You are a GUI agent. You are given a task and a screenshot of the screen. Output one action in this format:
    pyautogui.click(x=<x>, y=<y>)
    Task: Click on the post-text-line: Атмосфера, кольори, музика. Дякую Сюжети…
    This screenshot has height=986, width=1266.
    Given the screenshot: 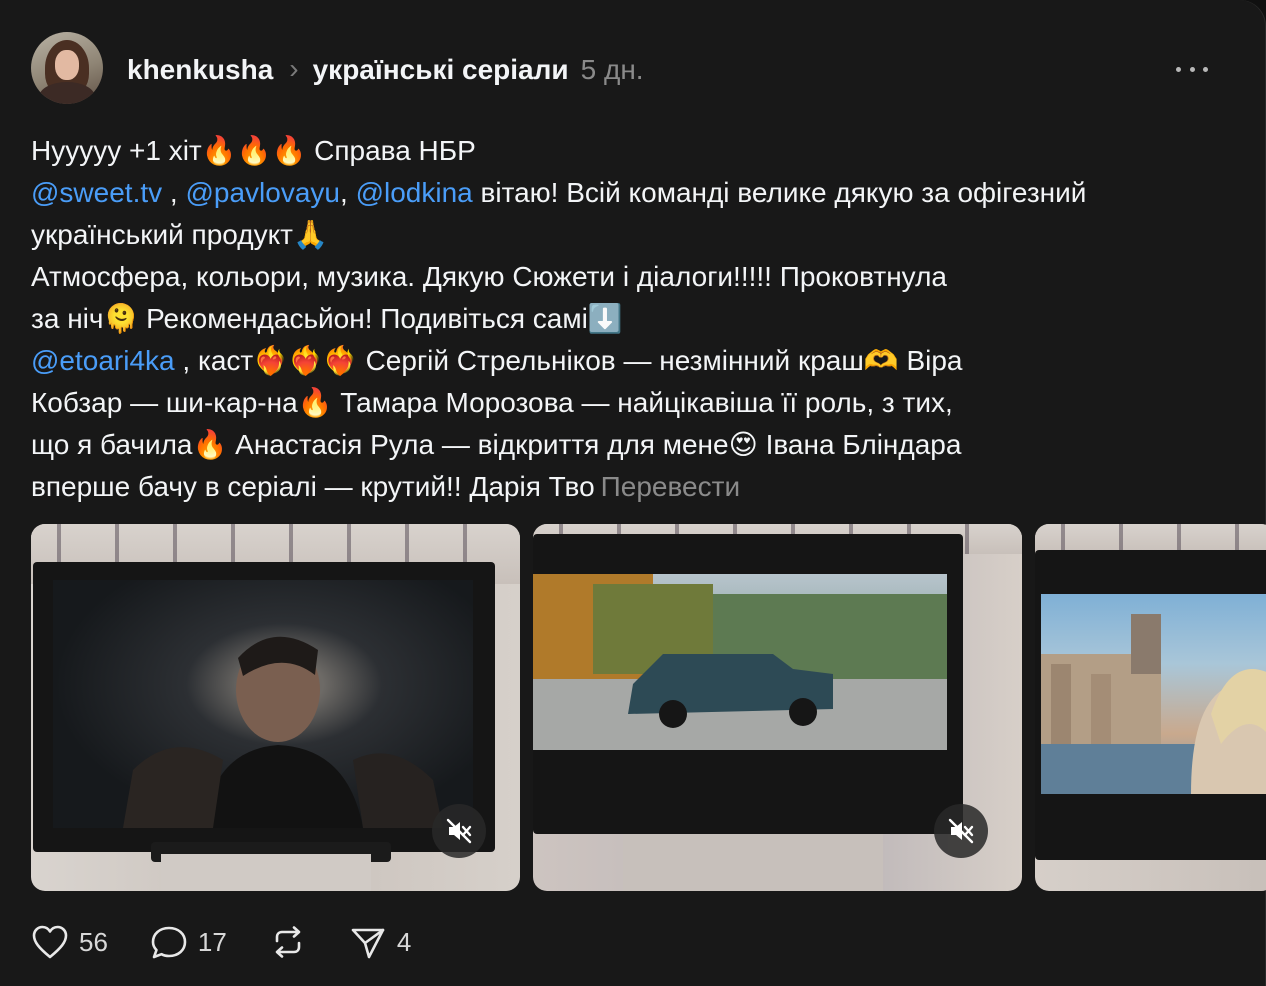 What is the action you would take?
    pyautogui.click(x=489, y=276)
    